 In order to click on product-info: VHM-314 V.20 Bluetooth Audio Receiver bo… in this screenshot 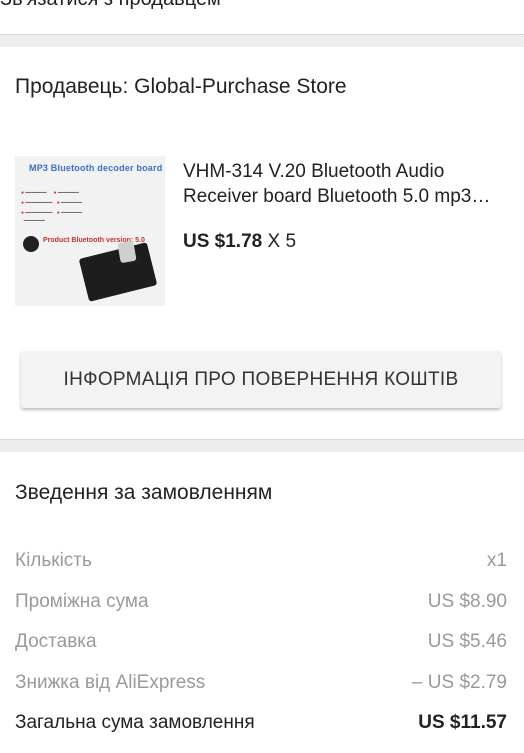, I will do `click(346, 231)`.